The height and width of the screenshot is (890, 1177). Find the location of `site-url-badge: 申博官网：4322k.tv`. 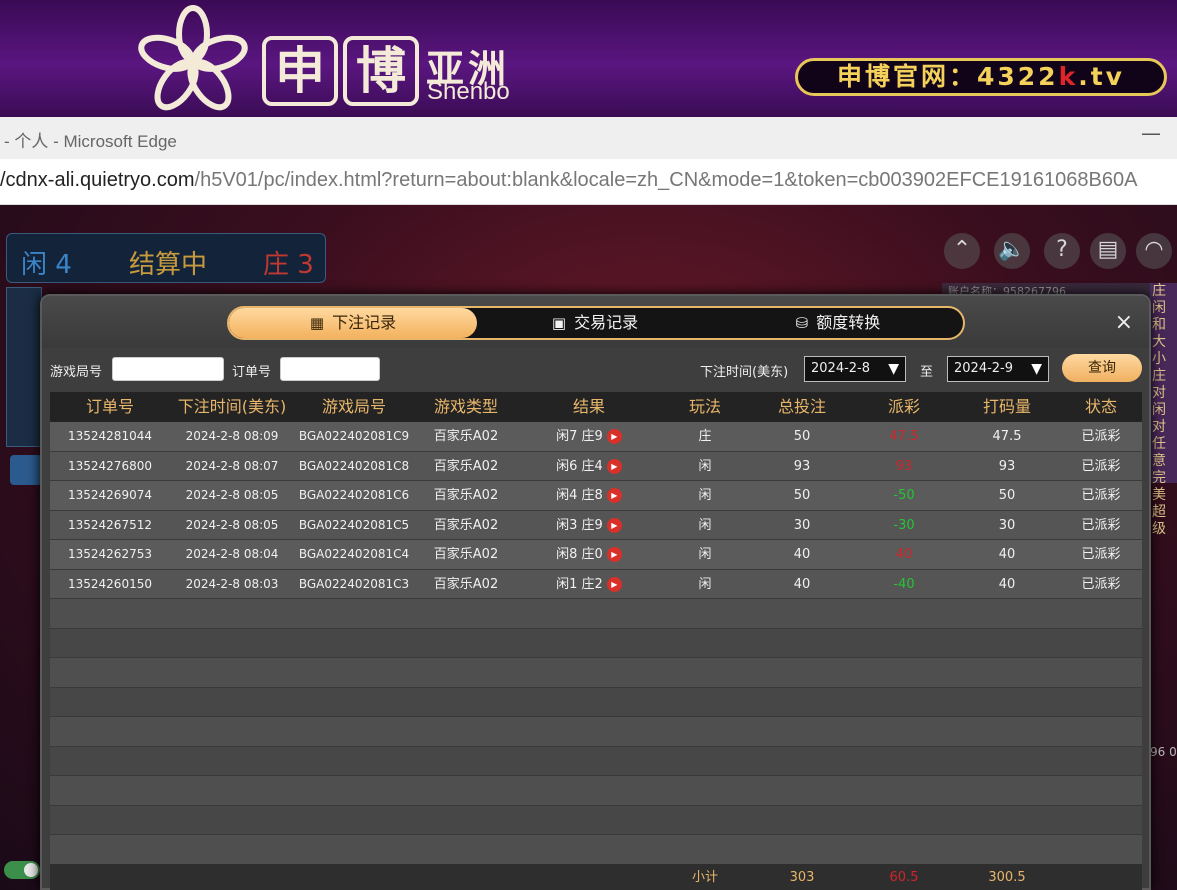

site-url-badge: 申博官网：4322k.tv is located at coordinates (981, 77).